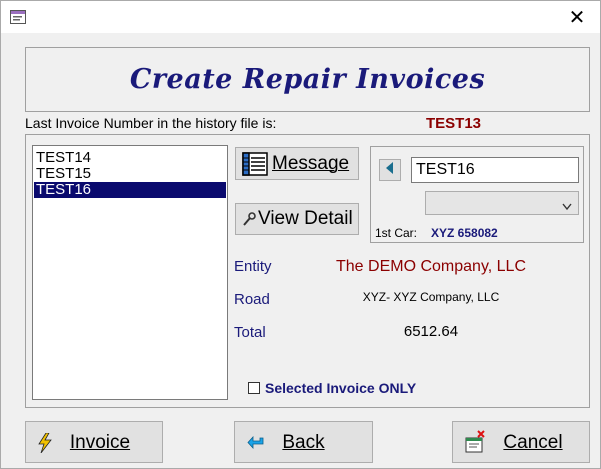  Describe the element at coordinates (249, 219) in the screenshot. I see `wrench-icon` at that location.